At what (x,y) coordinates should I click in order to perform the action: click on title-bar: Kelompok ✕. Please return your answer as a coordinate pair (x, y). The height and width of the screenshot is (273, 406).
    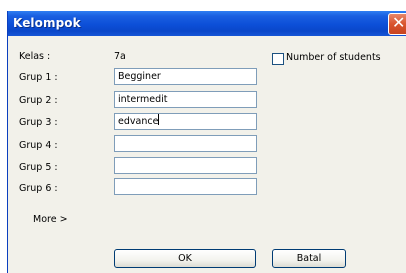
    Looking at the image, I should click on (207, 23).